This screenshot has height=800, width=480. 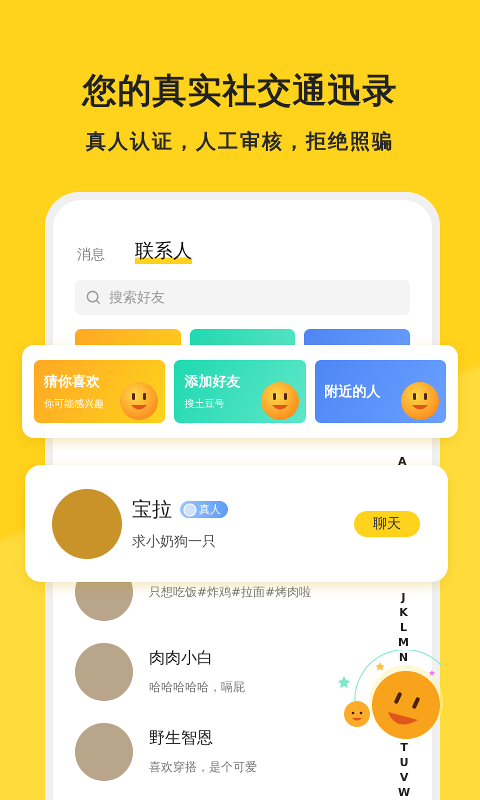 I want to click on index-letter: J, so click(x=403, y=598).